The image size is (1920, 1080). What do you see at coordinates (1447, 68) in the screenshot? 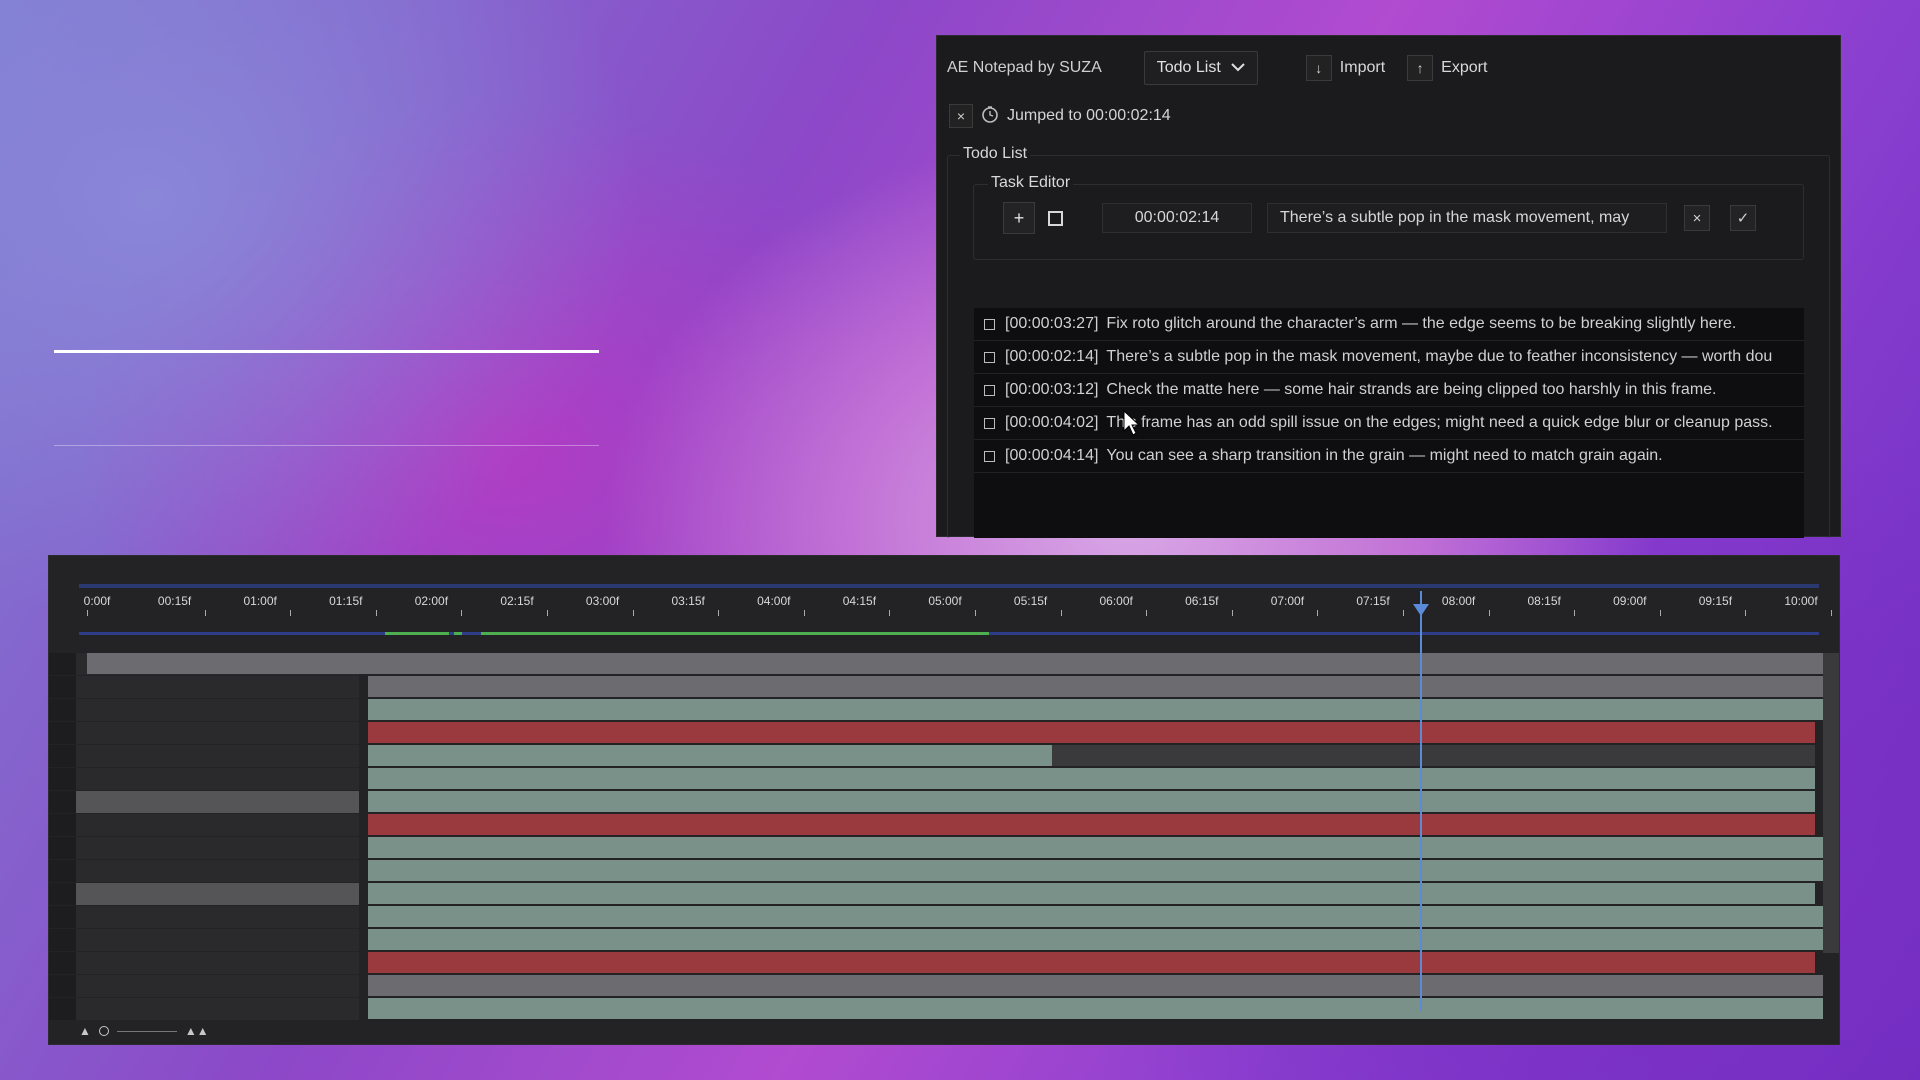
I see `export-button: ↑ Export` at bounding box center [1447, 68].